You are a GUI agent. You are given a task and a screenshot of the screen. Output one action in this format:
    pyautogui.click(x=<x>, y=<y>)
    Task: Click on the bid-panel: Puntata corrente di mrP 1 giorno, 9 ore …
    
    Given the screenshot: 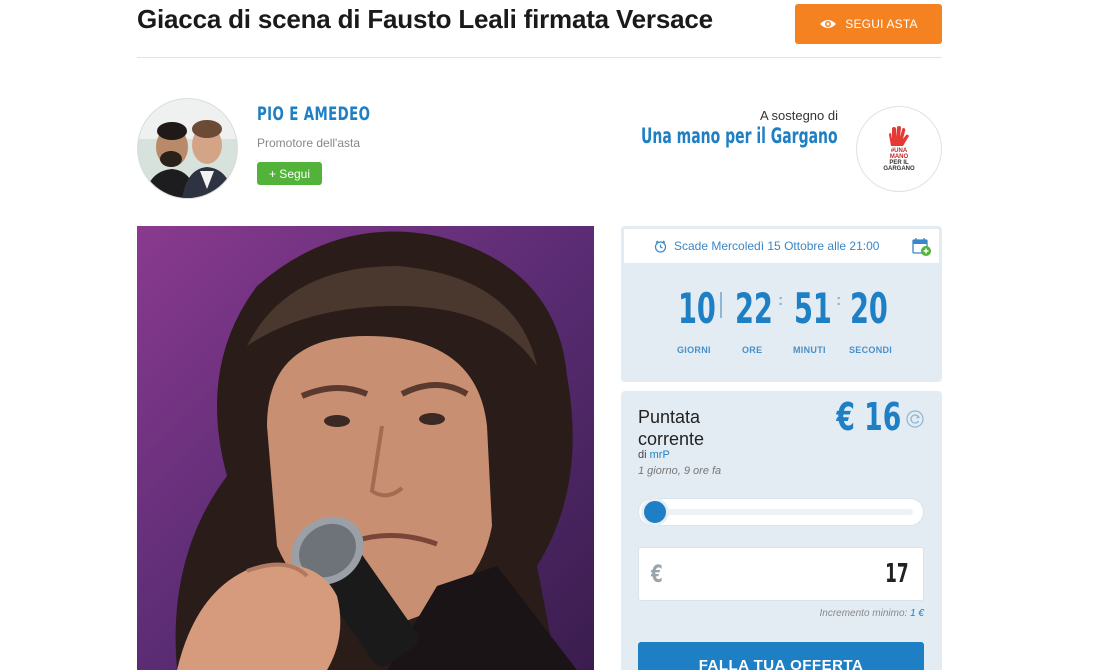 What is the action you would take?
    pyautogui.click(x=781, y=530)
    